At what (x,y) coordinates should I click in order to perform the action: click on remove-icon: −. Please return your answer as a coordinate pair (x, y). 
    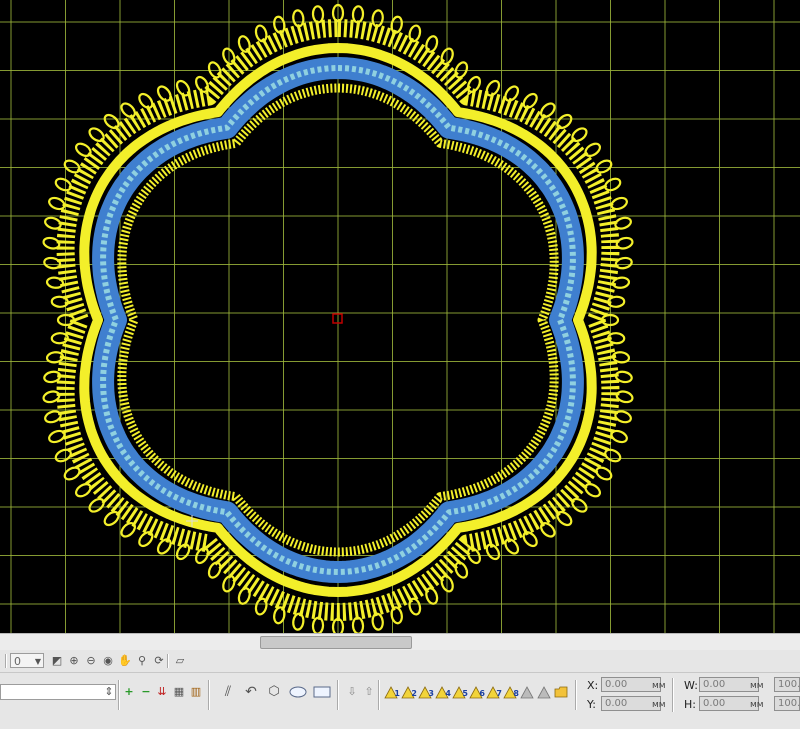
    Looking at the image, I should click on (146, 692).